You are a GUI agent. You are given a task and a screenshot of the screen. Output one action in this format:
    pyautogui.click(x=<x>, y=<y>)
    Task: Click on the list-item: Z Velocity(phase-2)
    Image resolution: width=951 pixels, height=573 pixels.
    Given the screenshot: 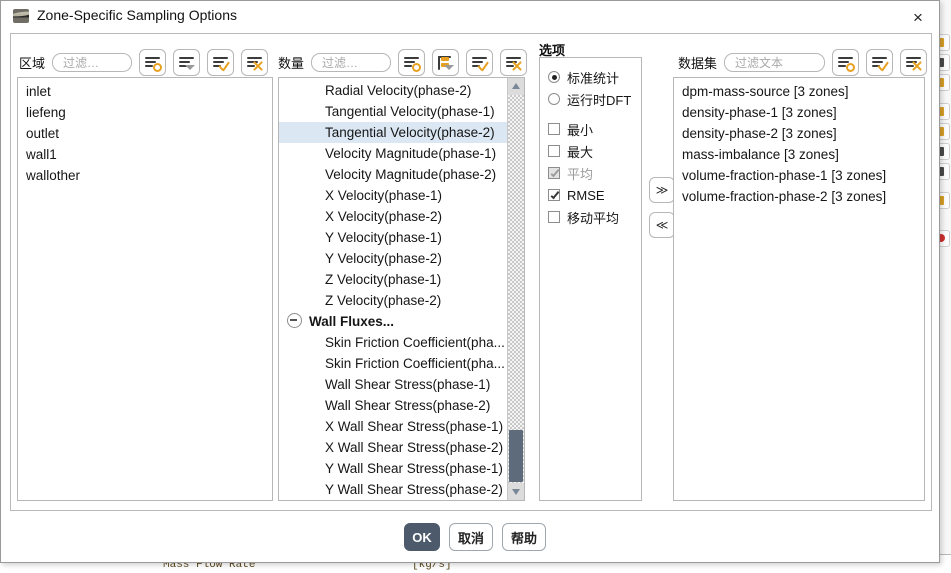 What is the action you would take?
    pyautogui.click(x=393, y=300)
    